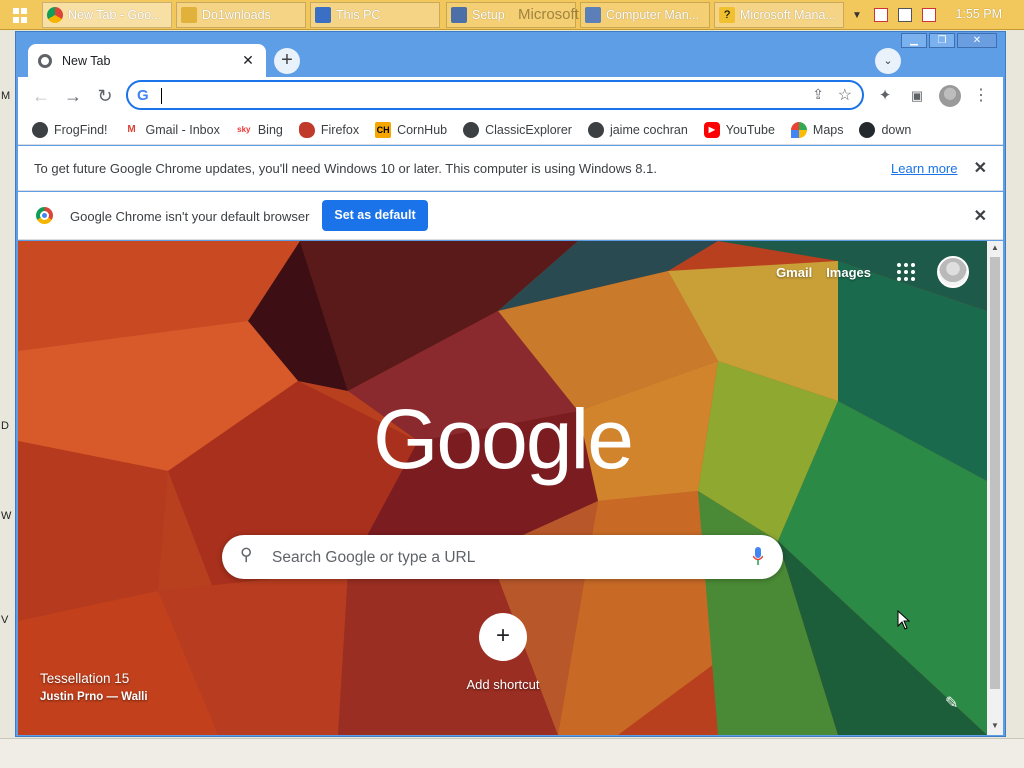  What do you see at coordinates (517, 129) in the screenshot?
I see `bookmark-item: ClassicExplorer` at bounding box center [517, 129].